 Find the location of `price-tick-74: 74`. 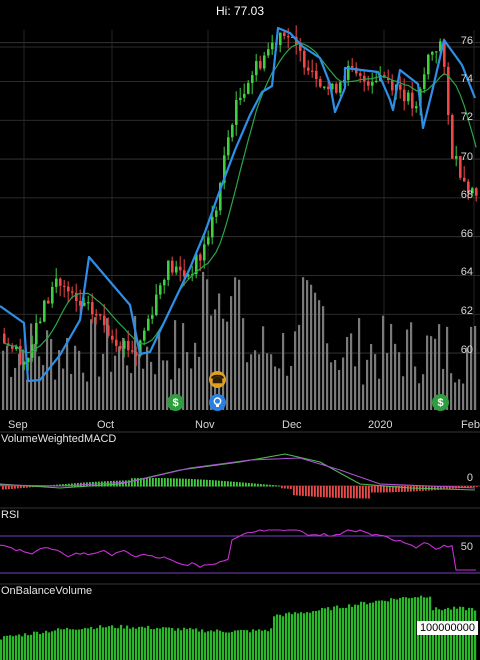

price-tick-74: 74 is located at coordinates (466, 79).